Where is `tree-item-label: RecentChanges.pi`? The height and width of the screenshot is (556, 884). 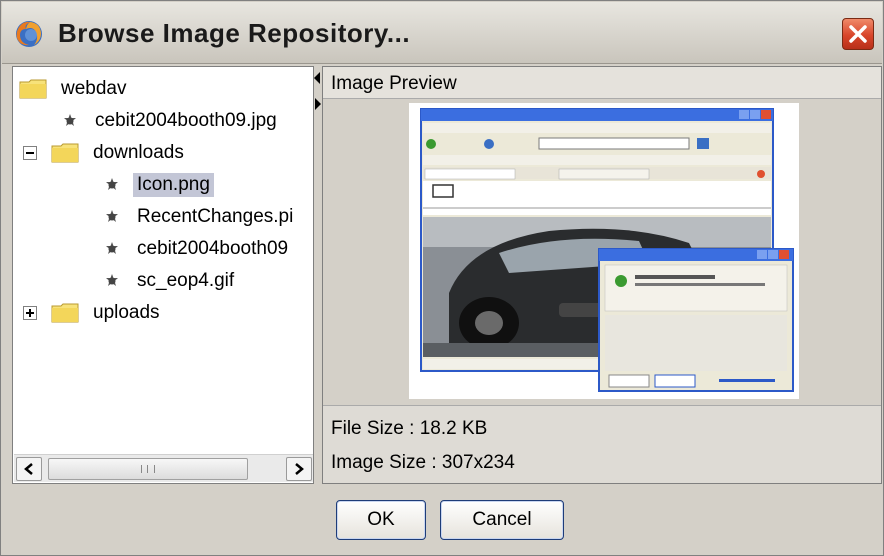 tree-item-label: RecentChanges.pi is located at coordinates (215, 216).